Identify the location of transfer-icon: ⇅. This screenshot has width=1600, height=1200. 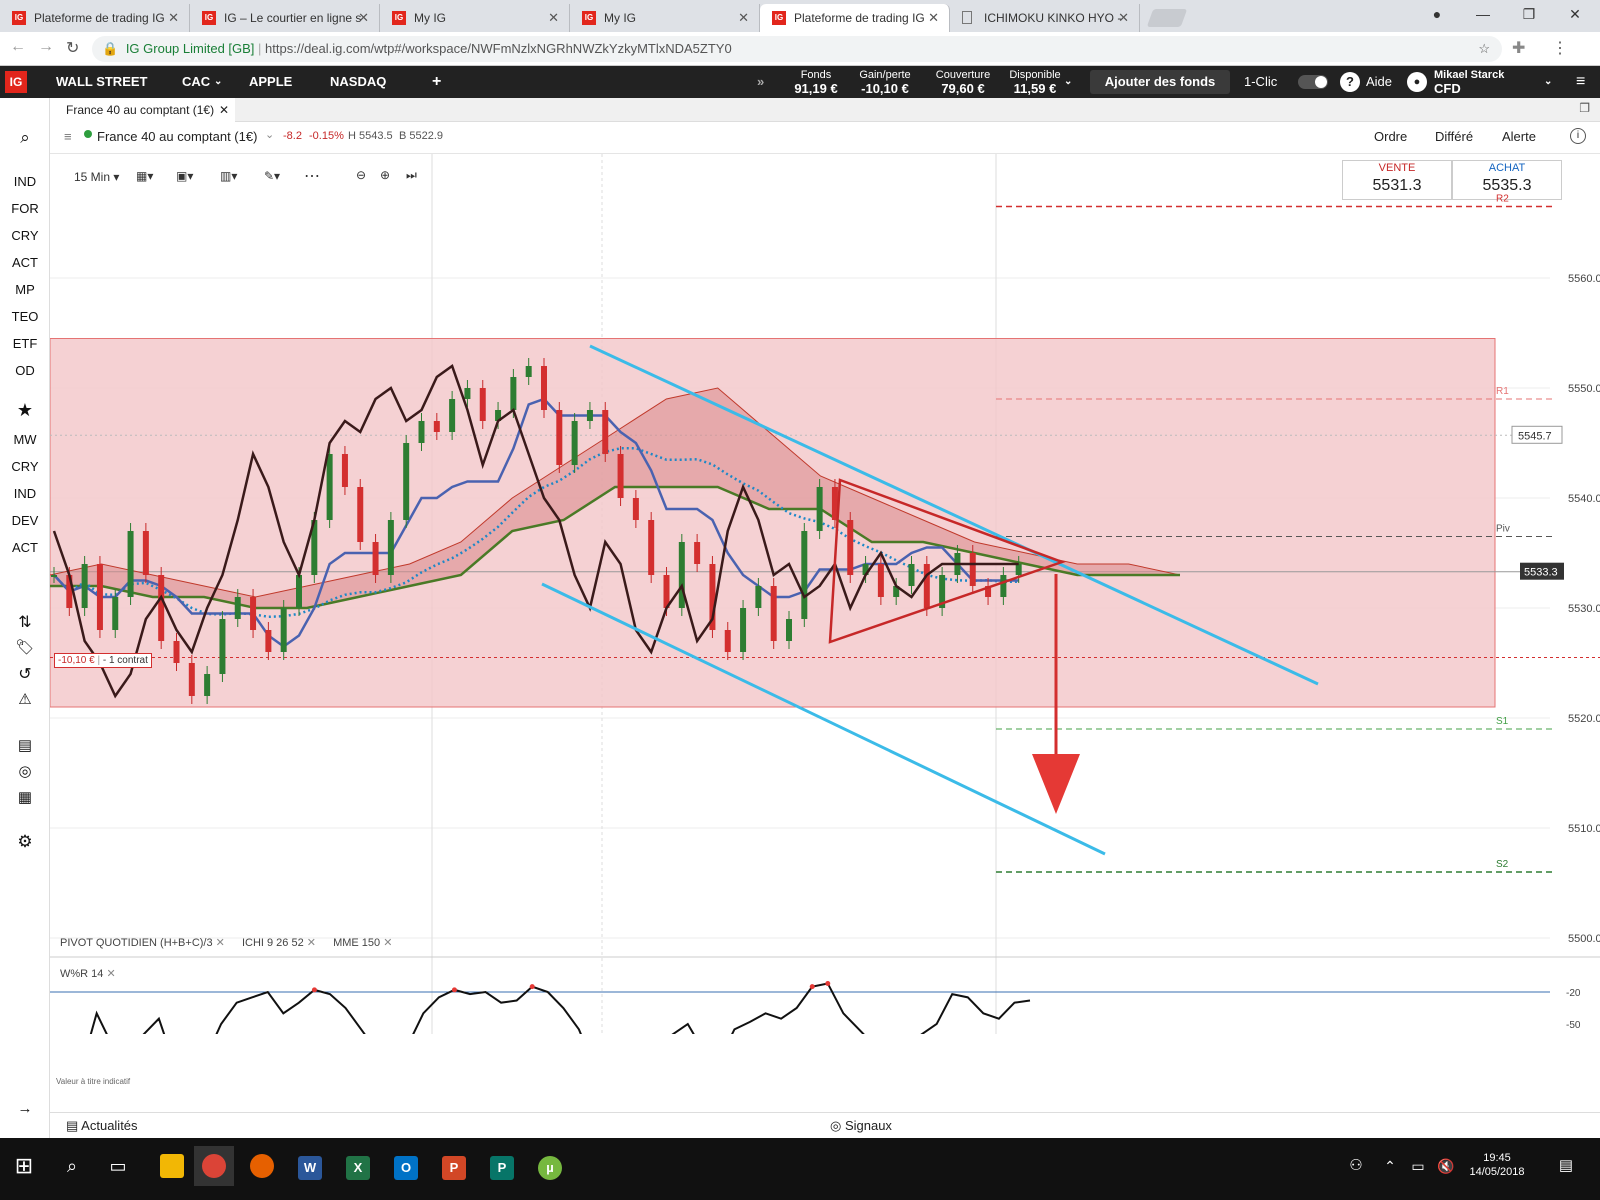
(25, 622).